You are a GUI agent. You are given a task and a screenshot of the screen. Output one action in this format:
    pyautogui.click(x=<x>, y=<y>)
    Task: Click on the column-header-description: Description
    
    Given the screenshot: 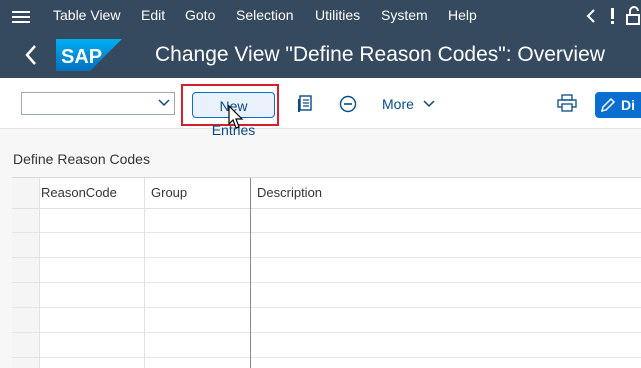 What is the action you would take?
    pyautogui.click(x=289, y=193)
    